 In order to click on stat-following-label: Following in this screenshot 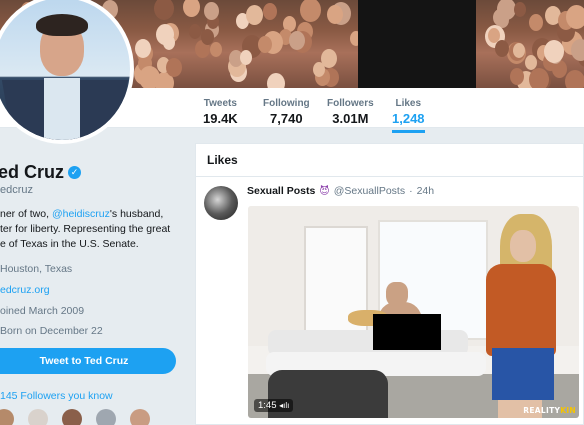, I will do `click(286, 103)`.